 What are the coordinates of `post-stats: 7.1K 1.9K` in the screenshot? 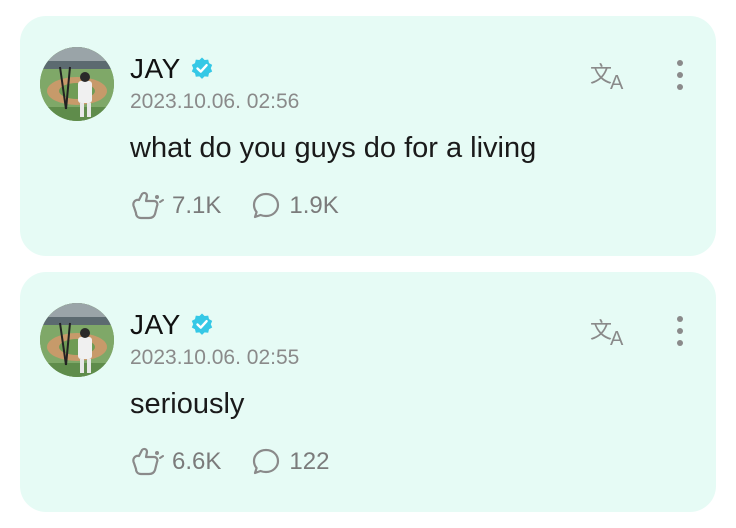 It's located at (249, 206).